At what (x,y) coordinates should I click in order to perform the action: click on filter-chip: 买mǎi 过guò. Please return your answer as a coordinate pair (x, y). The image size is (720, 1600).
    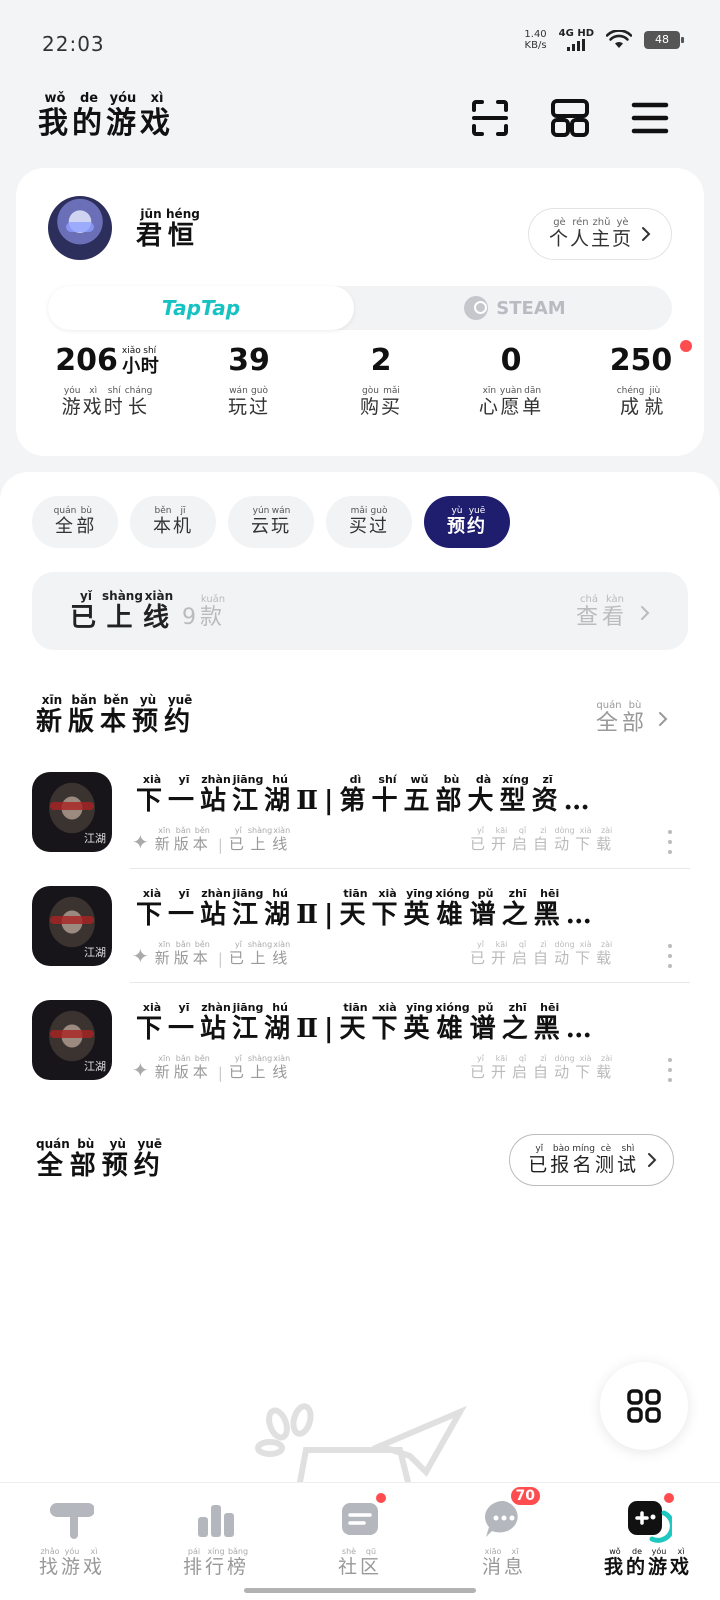
    Looking at the image, I should click on (369, 522).